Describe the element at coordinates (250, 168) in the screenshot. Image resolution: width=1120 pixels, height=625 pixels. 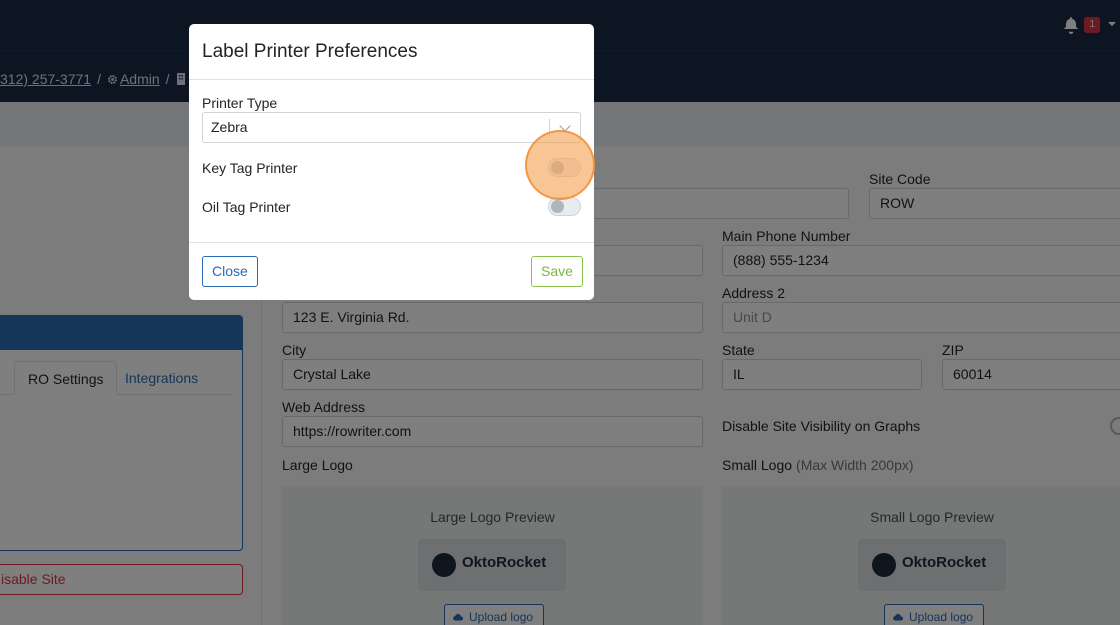
I see `key-tag-printer-label: Key Tag Printer` at that location.